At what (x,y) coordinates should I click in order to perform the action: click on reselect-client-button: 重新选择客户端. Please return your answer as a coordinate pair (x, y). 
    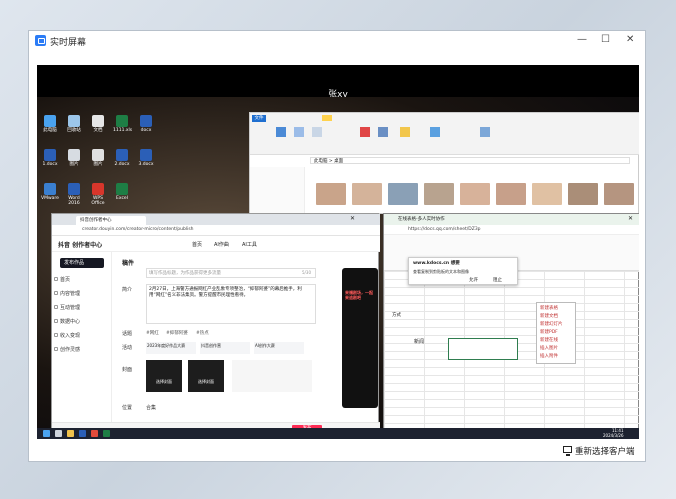
    Looking at the image, I should click on (605, 451).